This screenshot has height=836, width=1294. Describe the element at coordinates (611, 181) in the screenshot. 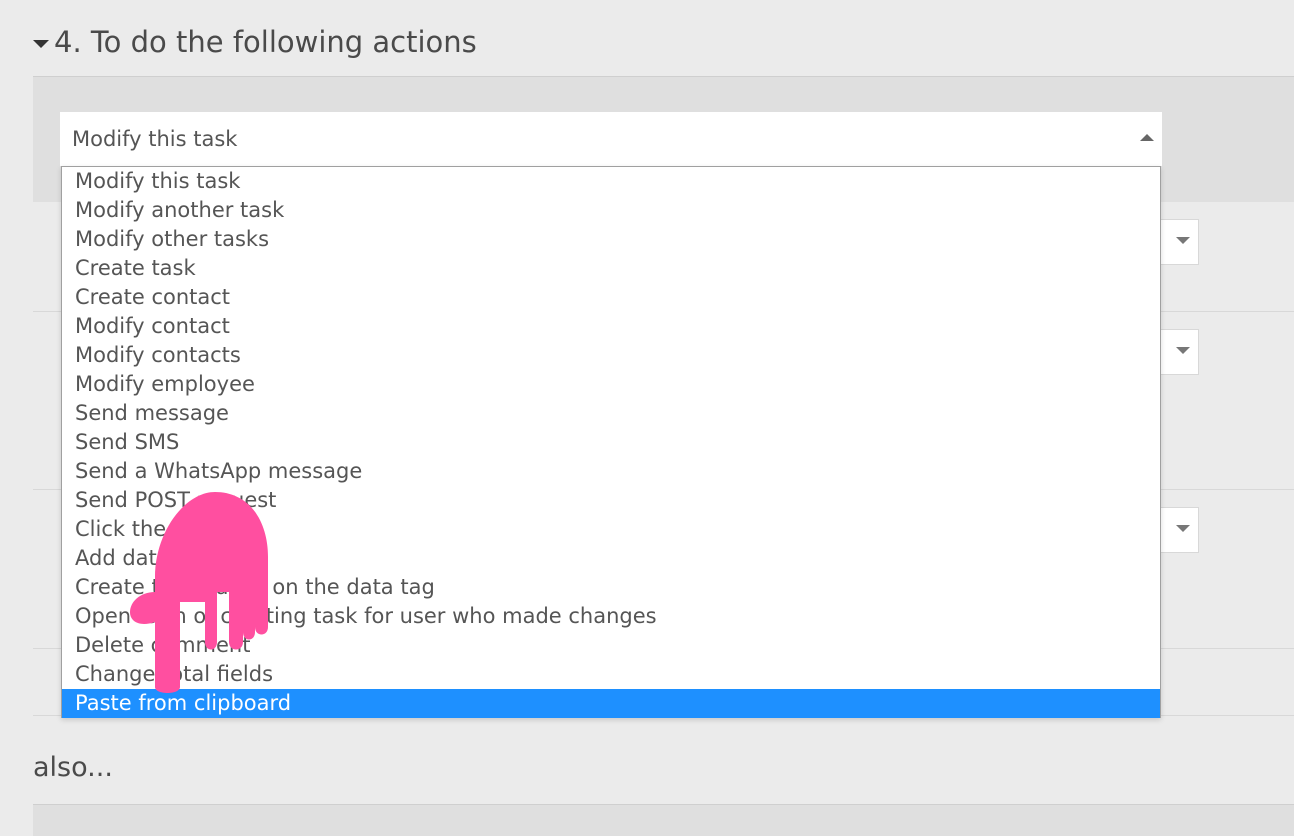

I see `option-modify-this-task: Modify this task` at that location.